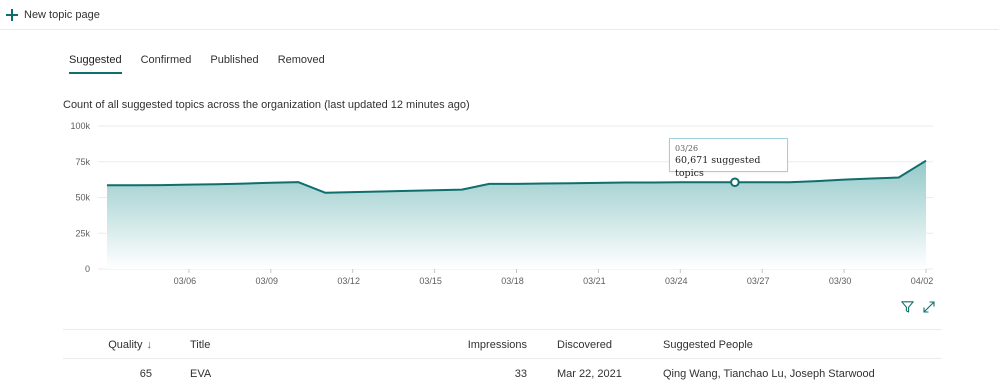 Image resolution: width=999 pixels, height=389 pixels. I want to click on y-tick-label: 75k, so click(82, 162).